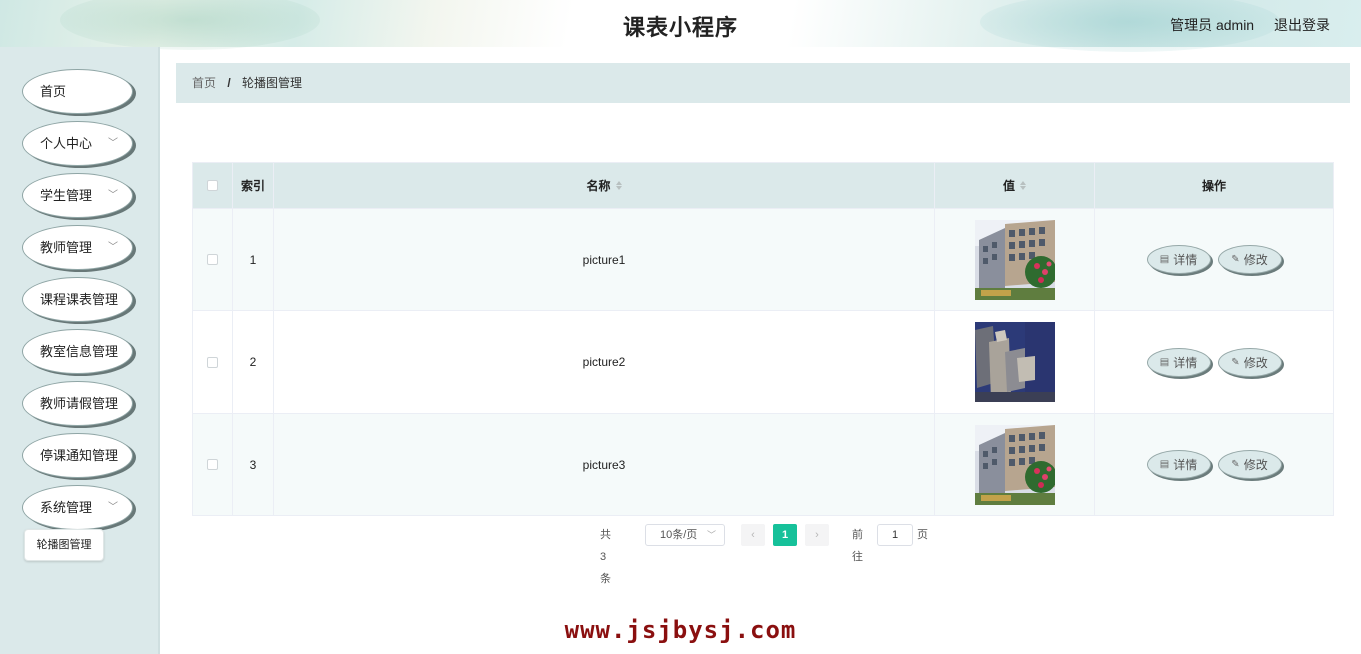 This screenshot has width=1361, height=654. What do you see at coordinates (1015, 185) in the screenshot?
I see `column-header-value: 值` at bounding box center [1015, 185].